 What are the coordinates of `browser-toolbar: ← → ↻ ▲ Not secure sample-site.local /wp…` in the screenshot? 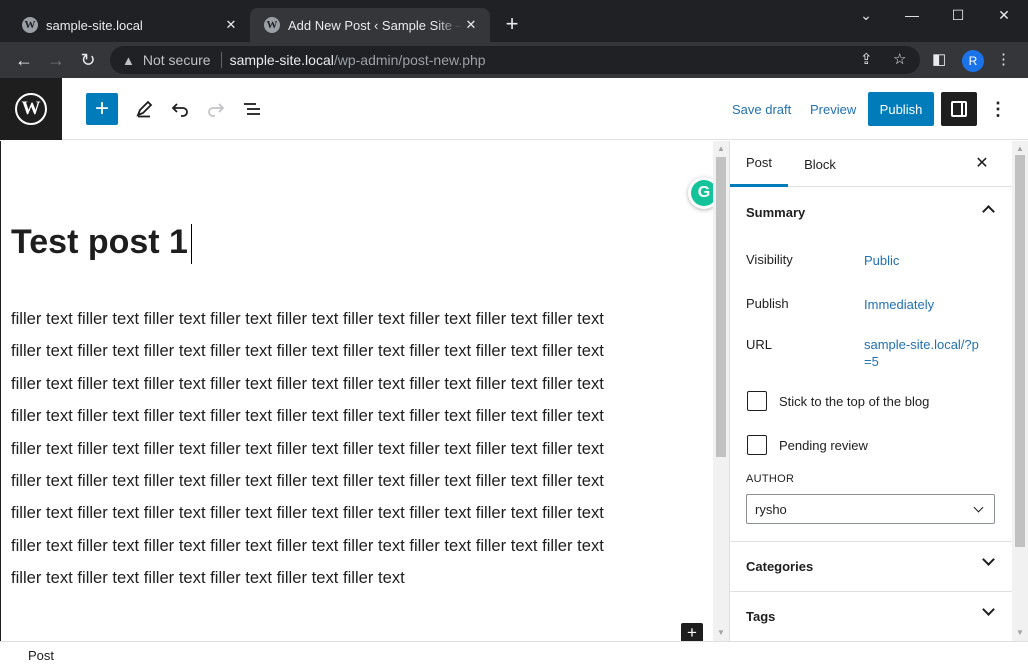 It's located at (514, 60).